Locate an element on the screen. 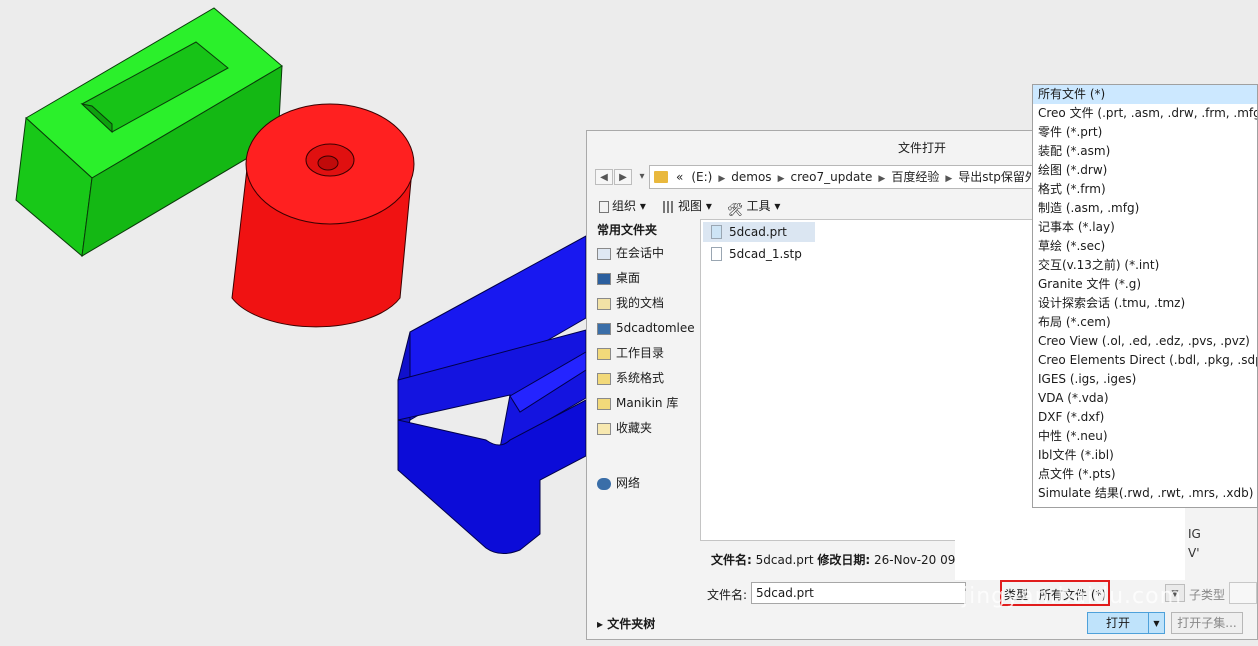 The width and height of the screenshot is (1258, 646). status-name-label: 文件名: is located at coordinates (731, 560).